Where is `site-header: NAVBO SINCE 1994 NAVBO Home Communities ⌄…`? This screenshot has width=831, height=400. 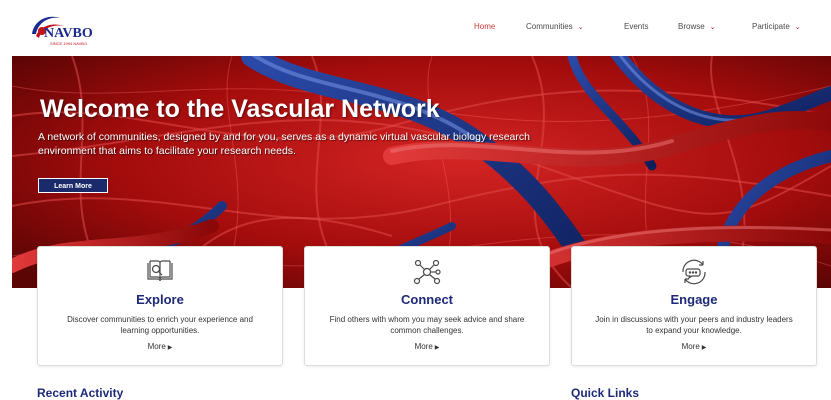 site-header: NAVBO SINCE 1994 NAVBO Home Communities ⌄… is located at coordinates (415, 28).